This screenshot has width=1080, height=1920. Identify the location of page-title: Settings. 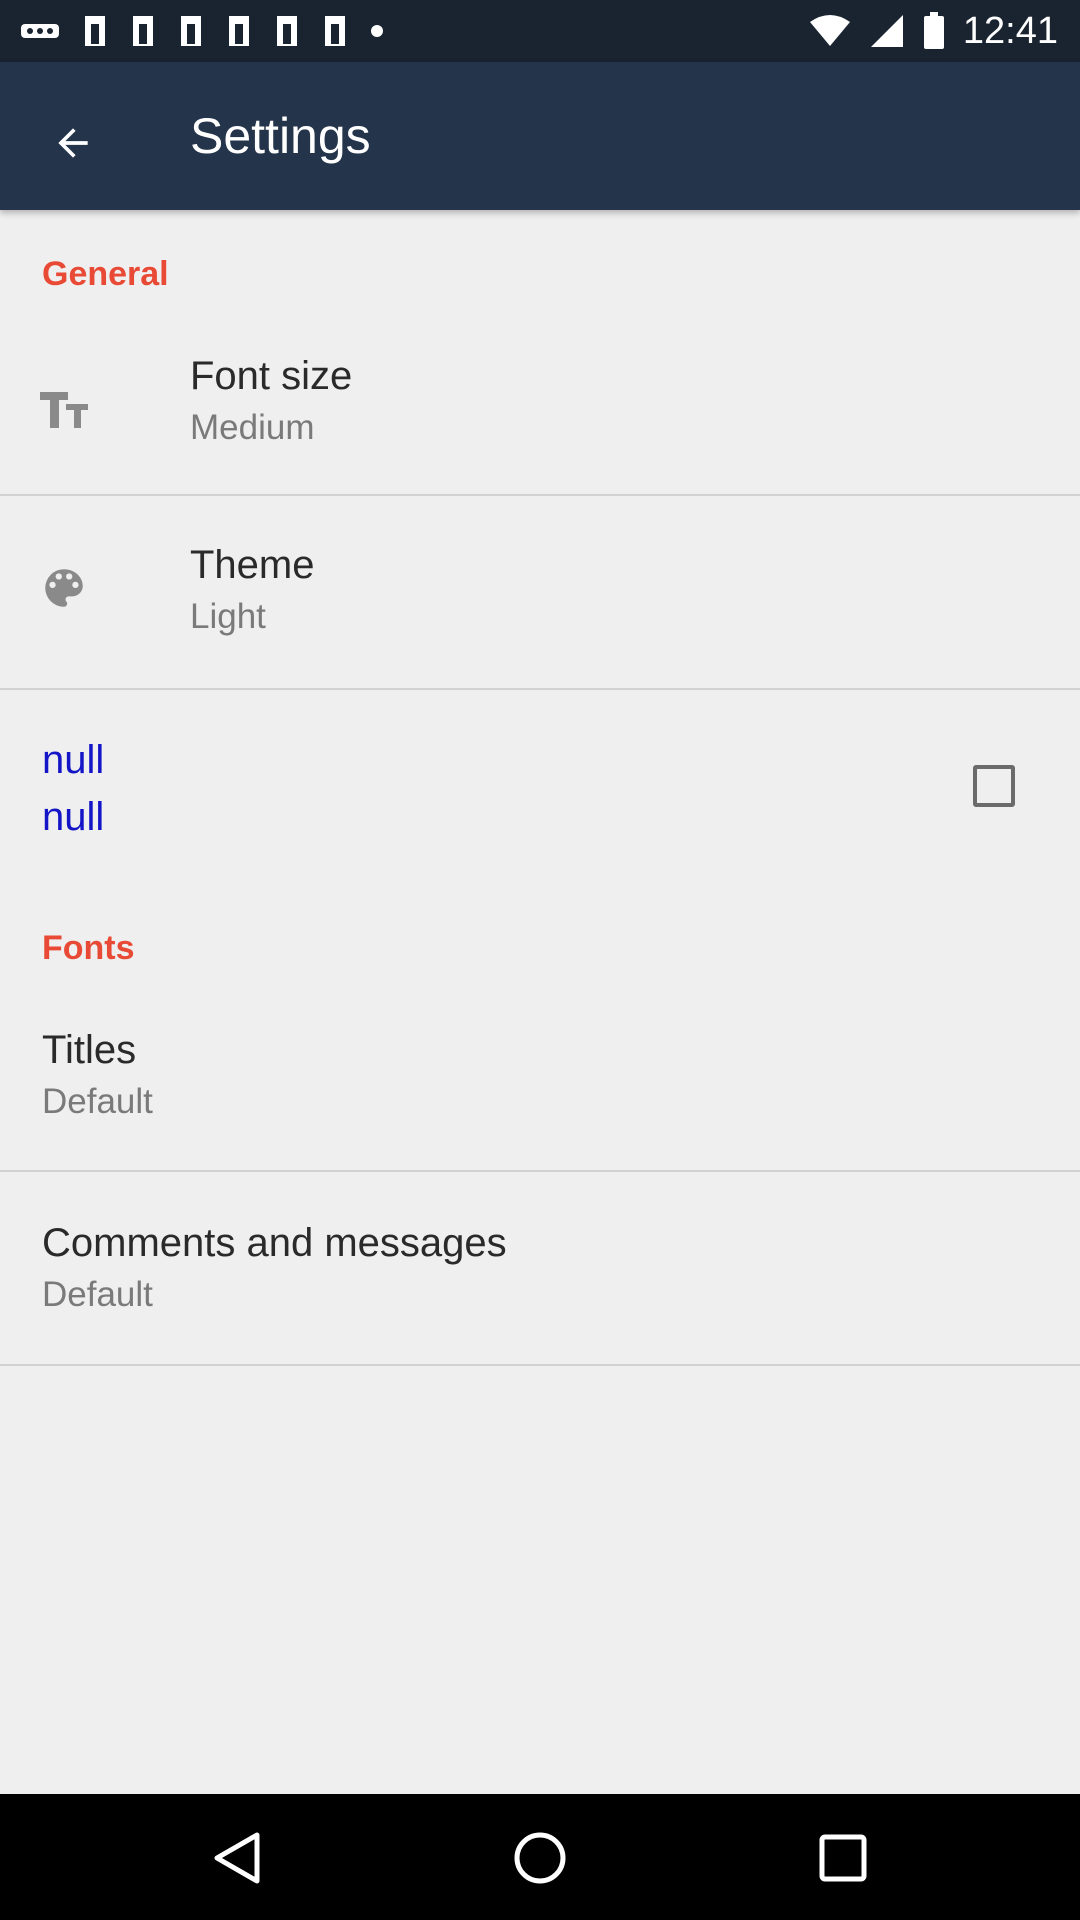
(280, 136).